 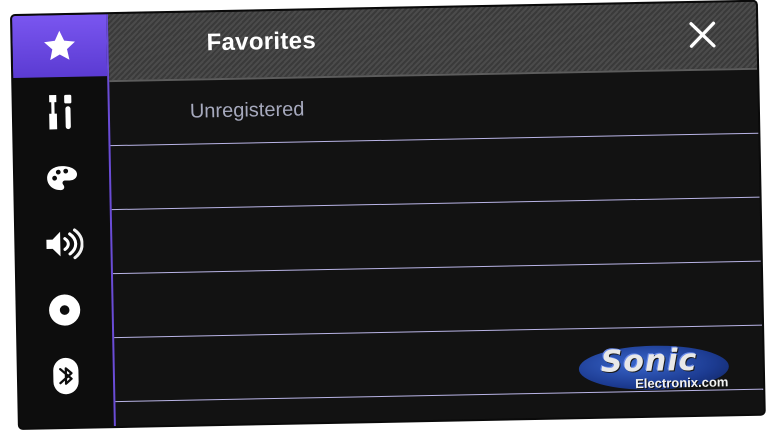 I want to click on favorite-slot-label: Unregistered, so click(x=247, y=110).